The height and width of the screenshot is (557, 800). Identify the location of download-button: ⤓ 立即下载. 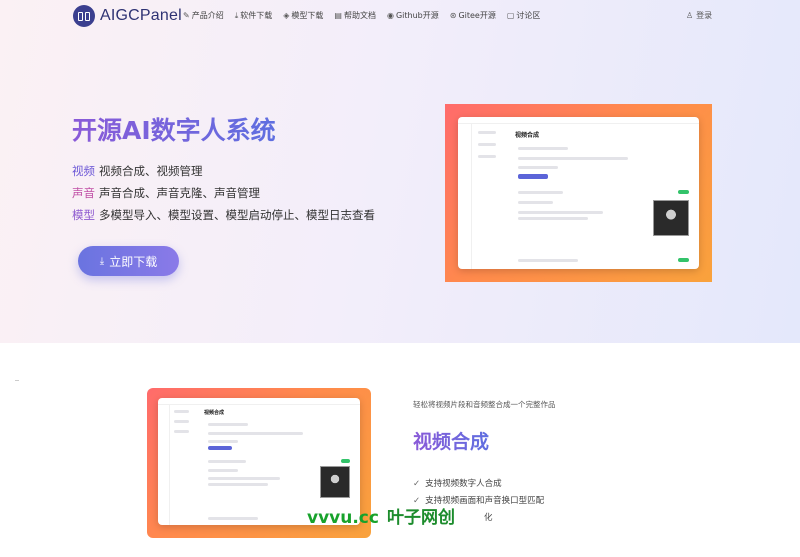
(128, 261).